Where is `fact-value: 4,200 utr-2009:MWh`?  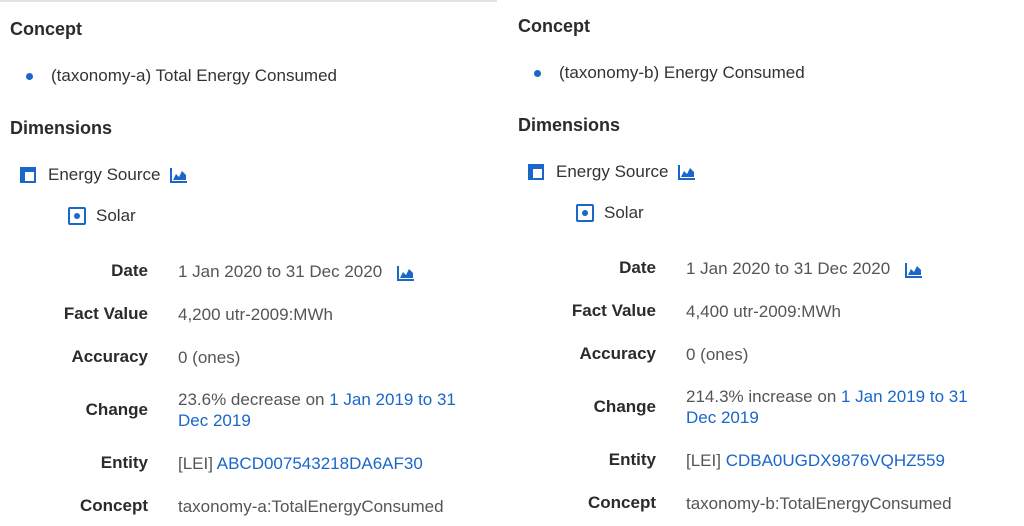 fact-value: 4,200 utr-2009:MWh is located at coordinates (255, 314).